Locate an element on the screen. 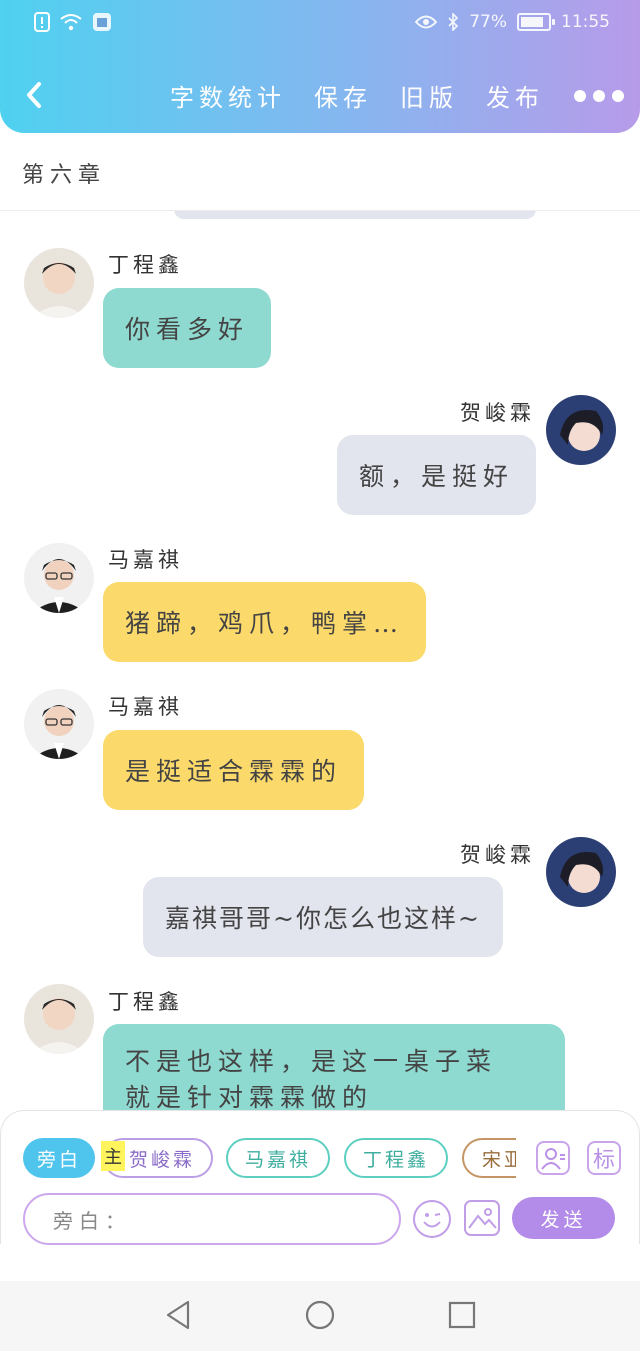 Image resolution: width=640 pixels, height=1351 pixels. chapter-title: 第六章 is located at coordinates (64, 173).